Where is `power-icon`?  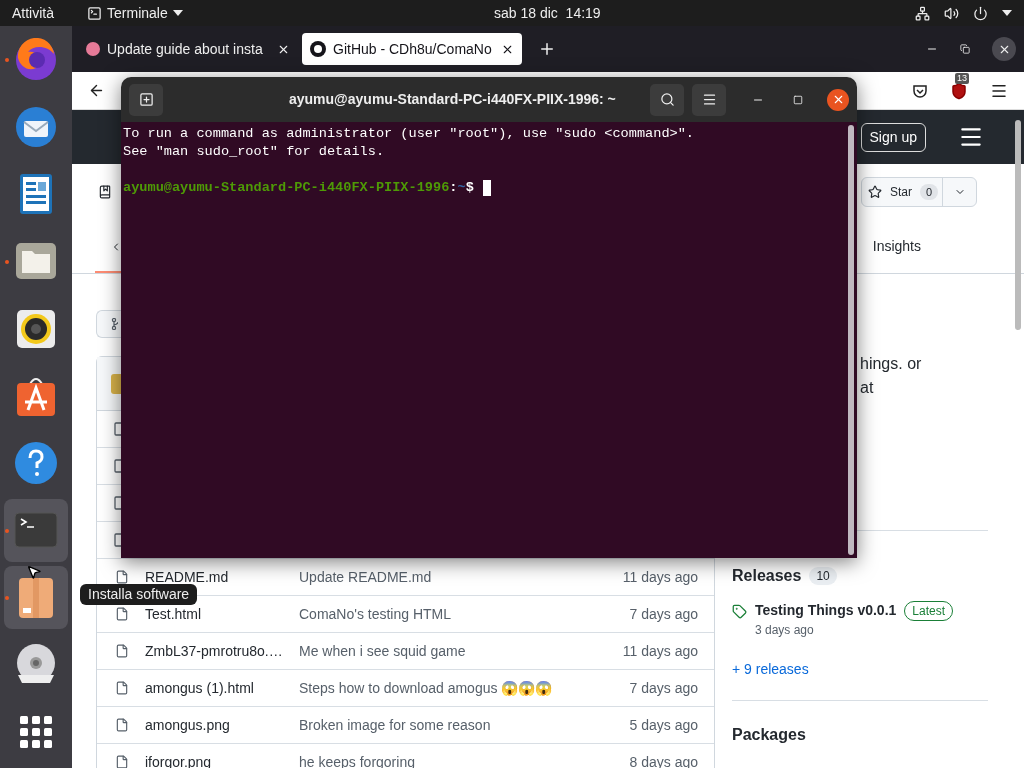 power-icon is located at coordinates (980, 13).